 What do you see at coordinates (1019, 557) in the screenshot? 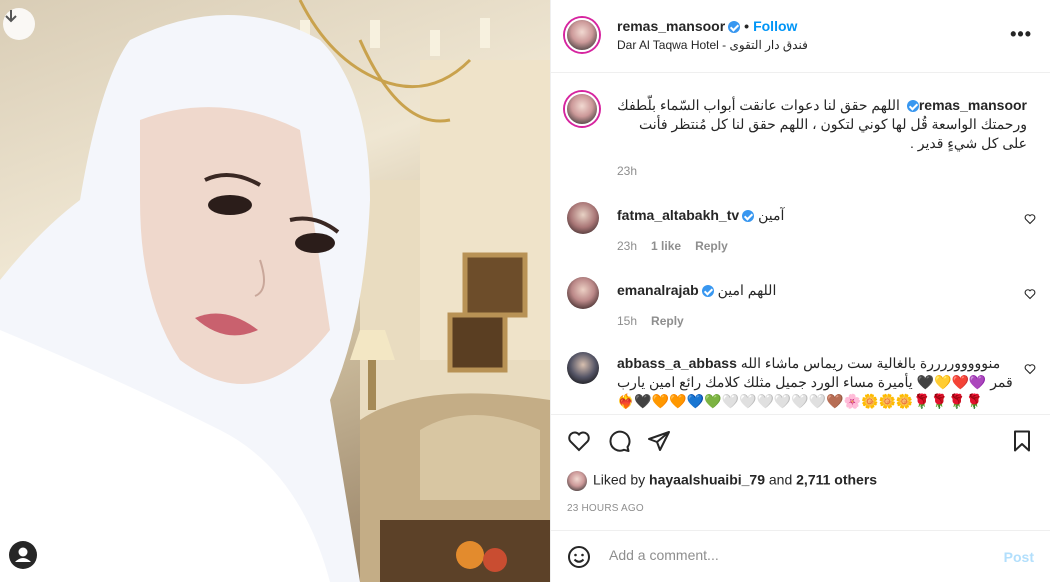
I see `post-button: Post` at bounding box center [1019, 557].